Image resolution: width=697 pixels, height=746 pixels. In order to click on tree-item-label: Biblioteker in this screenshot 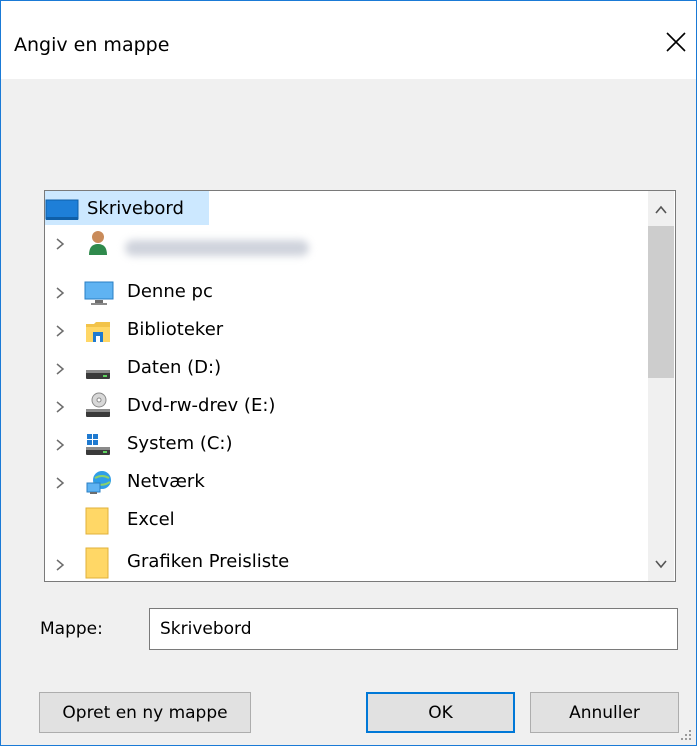, I will do `click(175, 329)`.